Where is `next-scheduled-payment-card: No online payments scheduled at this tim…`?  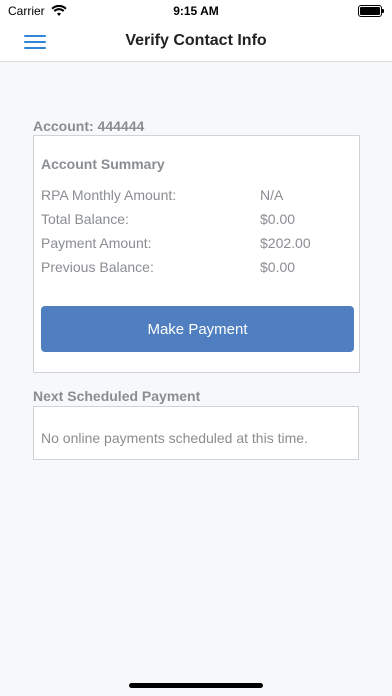 next-scheduled-payment-card: No online payments scheduled at this tim… is located at coordinates (196, 433).